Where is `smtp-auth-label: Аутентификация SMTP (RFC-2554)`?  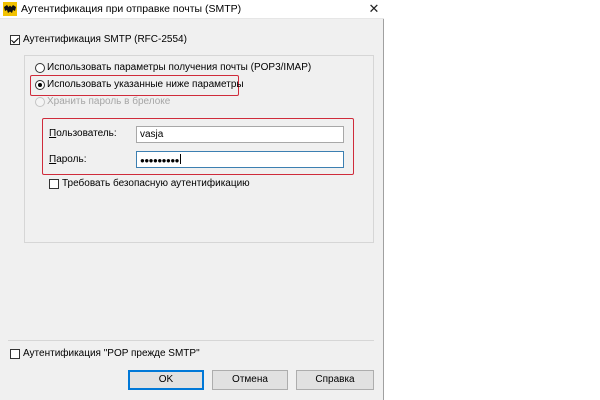 smtp-auth-label: Аутентификация SMTP (RFC-2554) is located at coordinates (105, 39).